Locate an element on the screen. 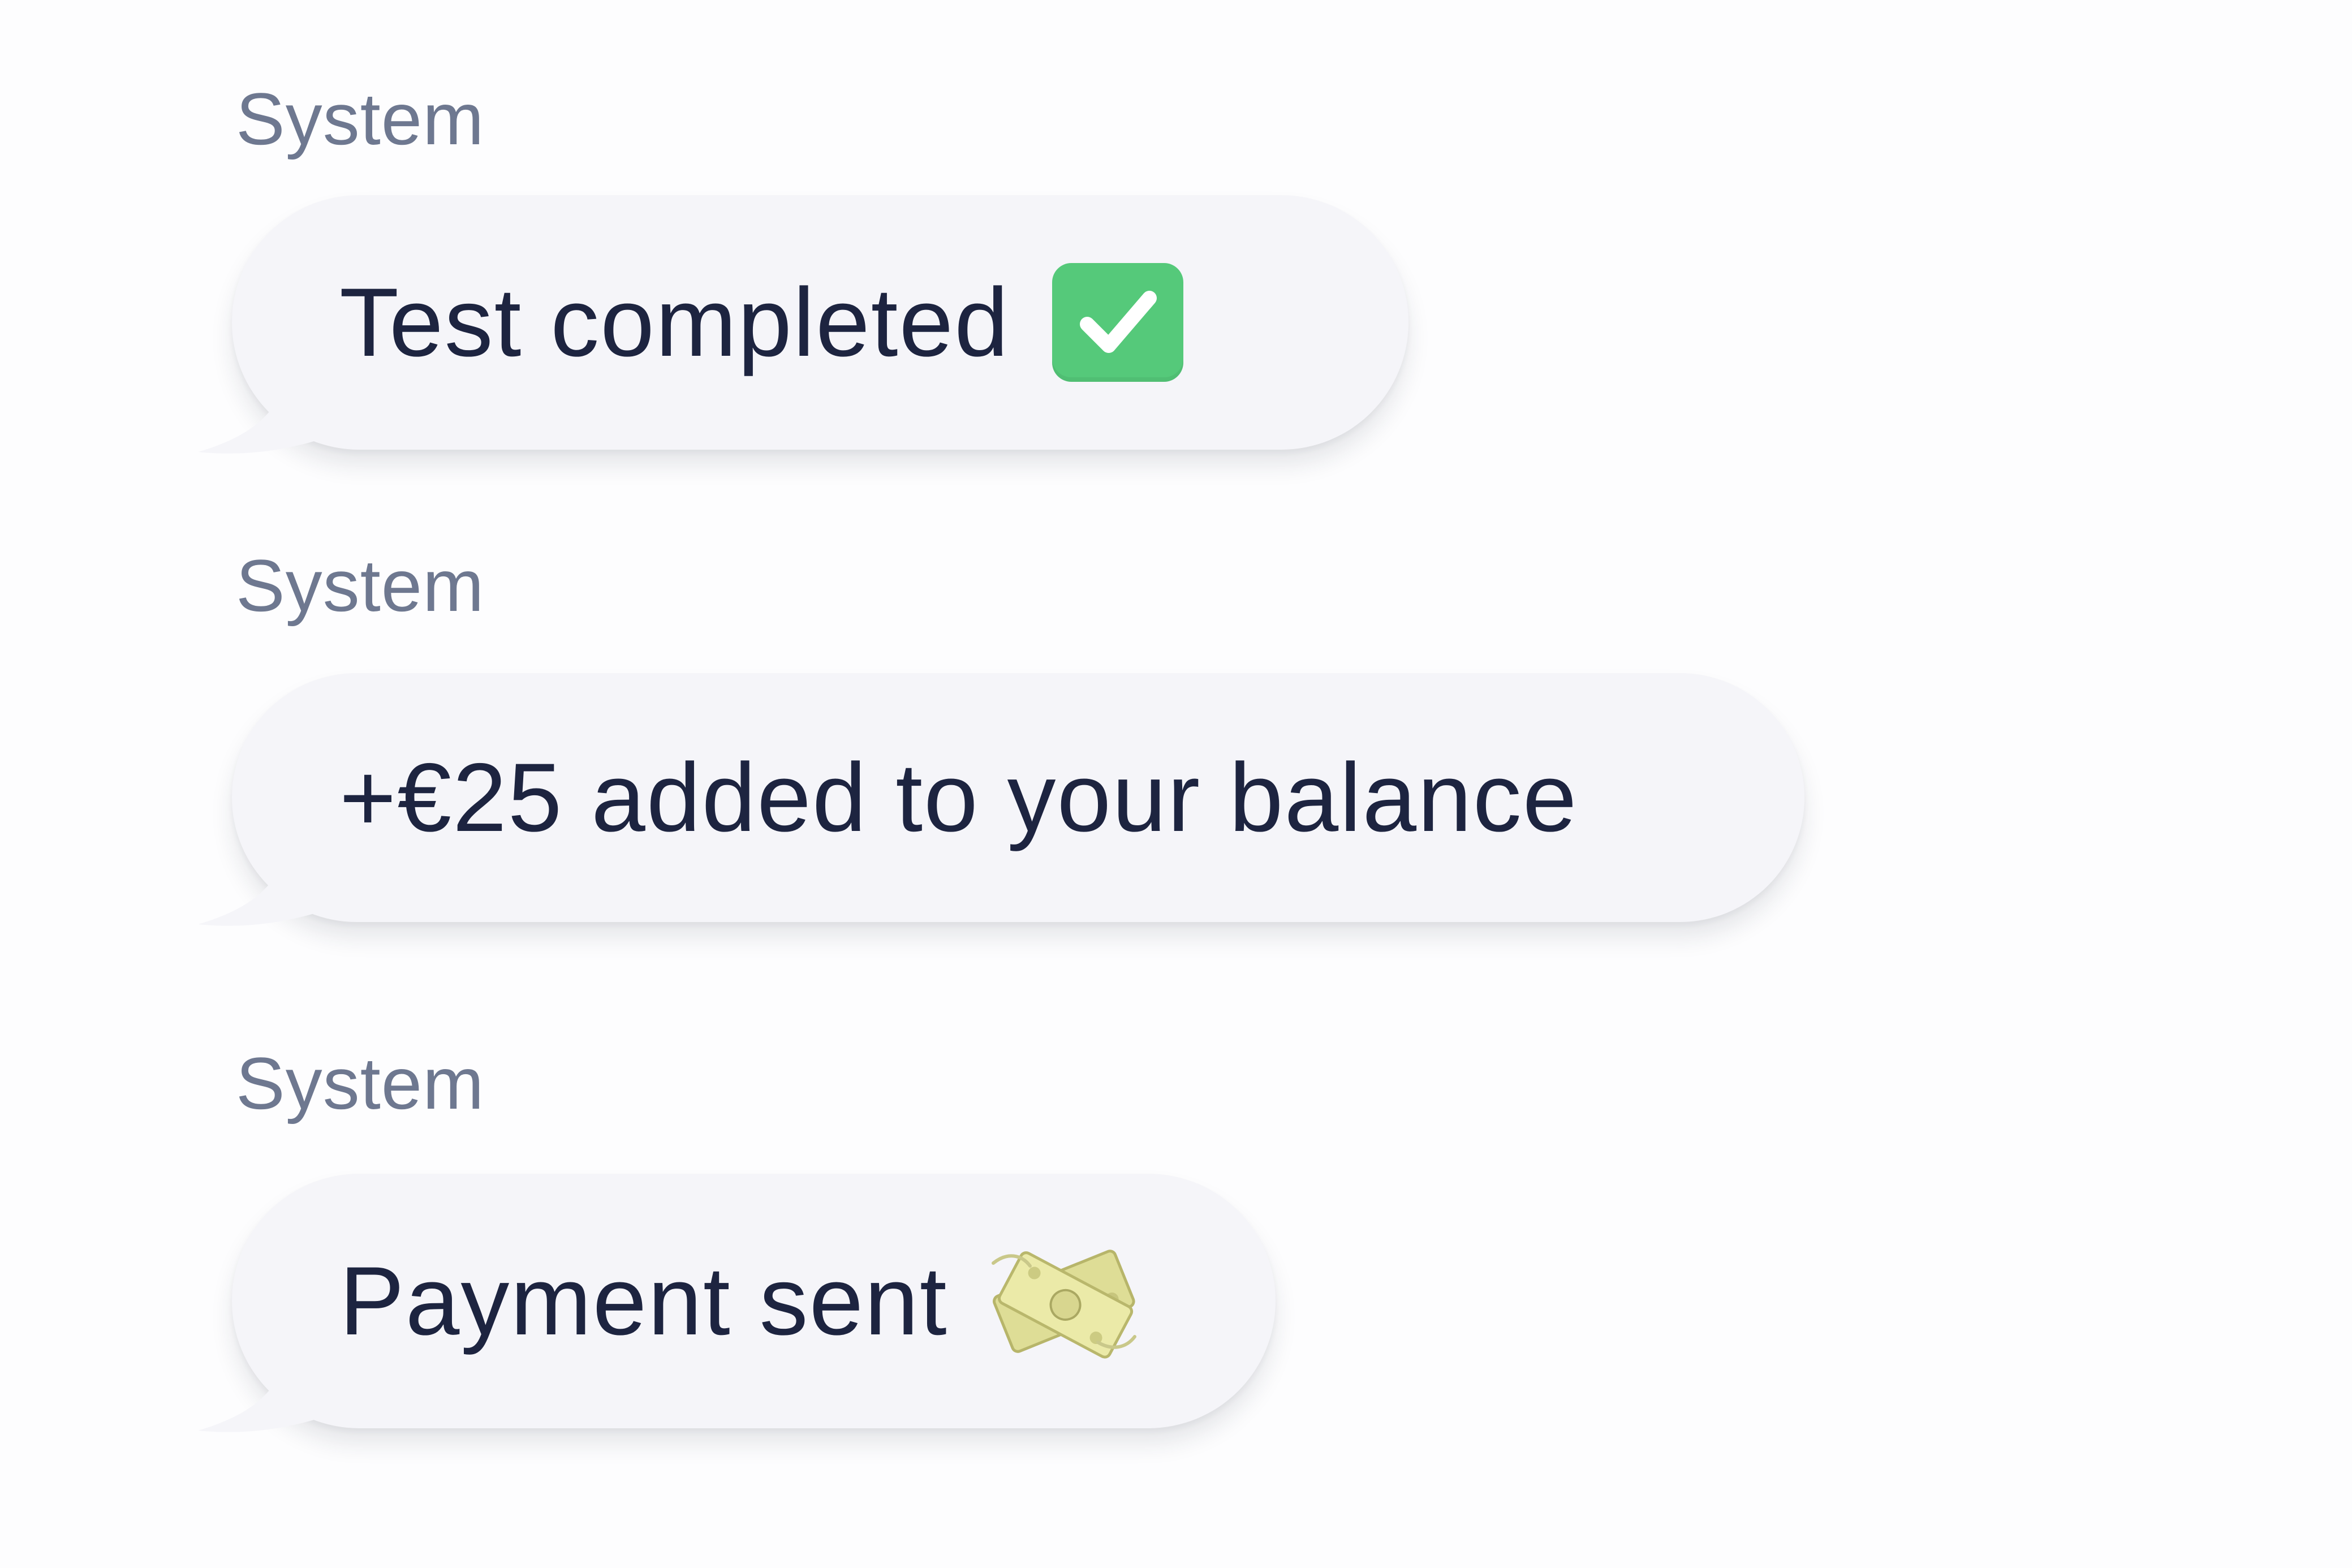  message-content: Test completed is located at coordinates (761, 322).